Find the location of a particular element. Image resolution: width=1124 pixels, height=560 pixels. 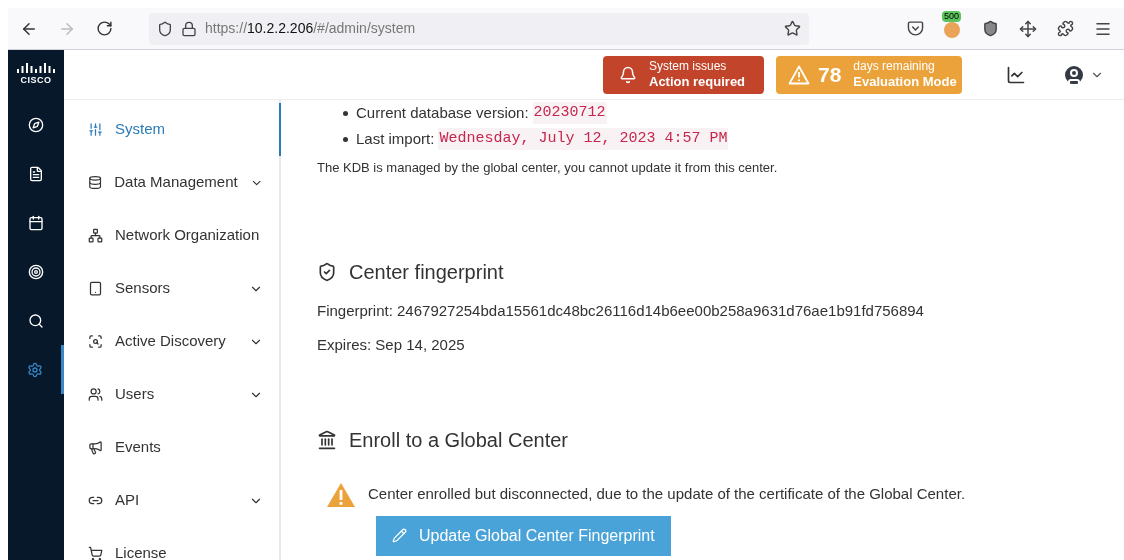

bookmark-star-icon is located at coordinates (792, 28).